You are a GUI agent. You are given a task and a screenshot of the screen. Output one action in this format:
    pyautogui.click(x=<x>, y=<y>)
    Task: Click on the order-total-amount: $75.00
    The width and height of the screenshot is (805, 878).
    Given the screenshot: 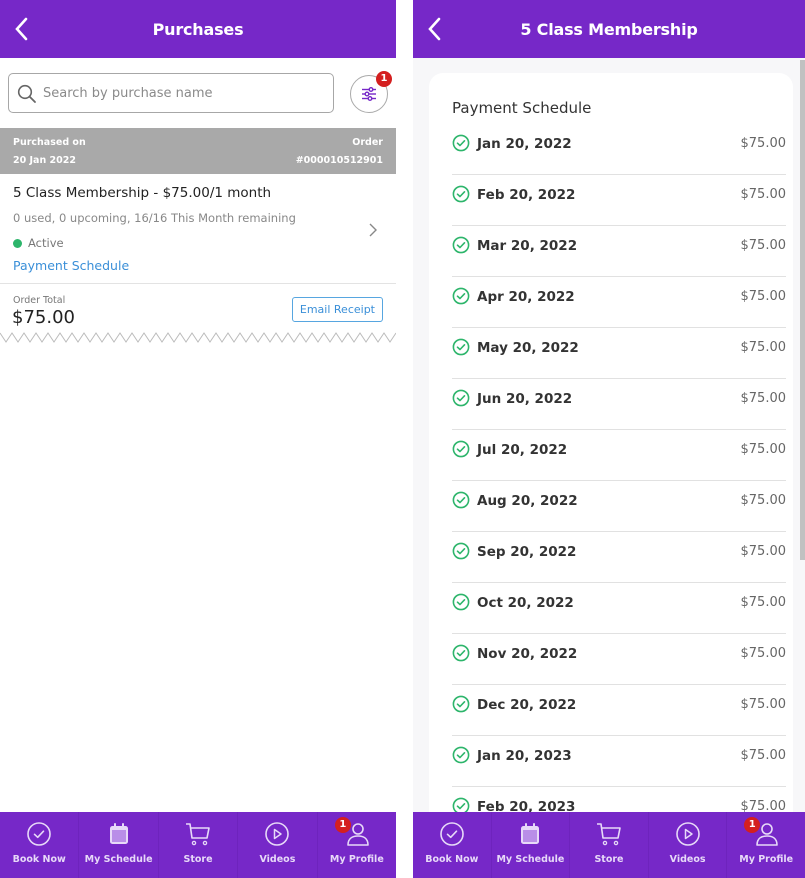 What is the action you would take?
    pyautogui.click(x=43, y=317)
    